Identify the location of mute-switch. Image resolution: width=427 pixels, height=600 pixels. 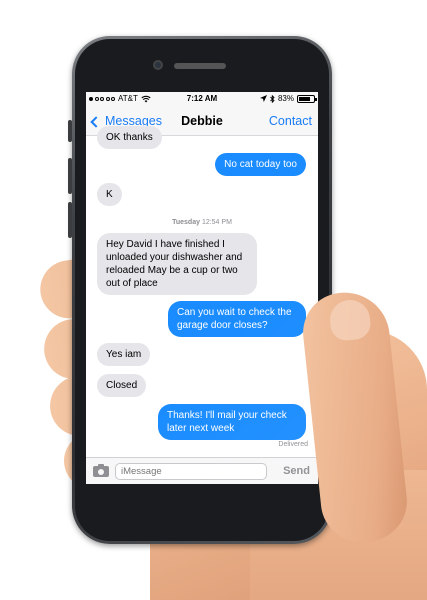
(70, 131).